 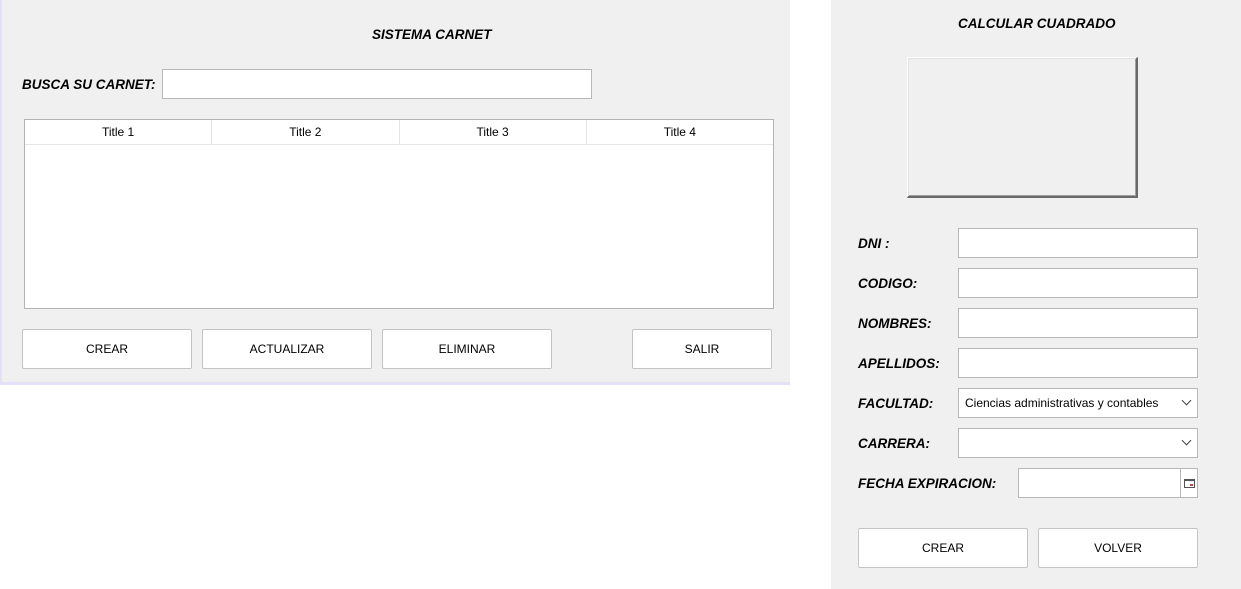 What do you see at coordinates (888, 283) in the screenshot?
I see `codigo-label: CODIGO:` at bounding box center [888, 283].